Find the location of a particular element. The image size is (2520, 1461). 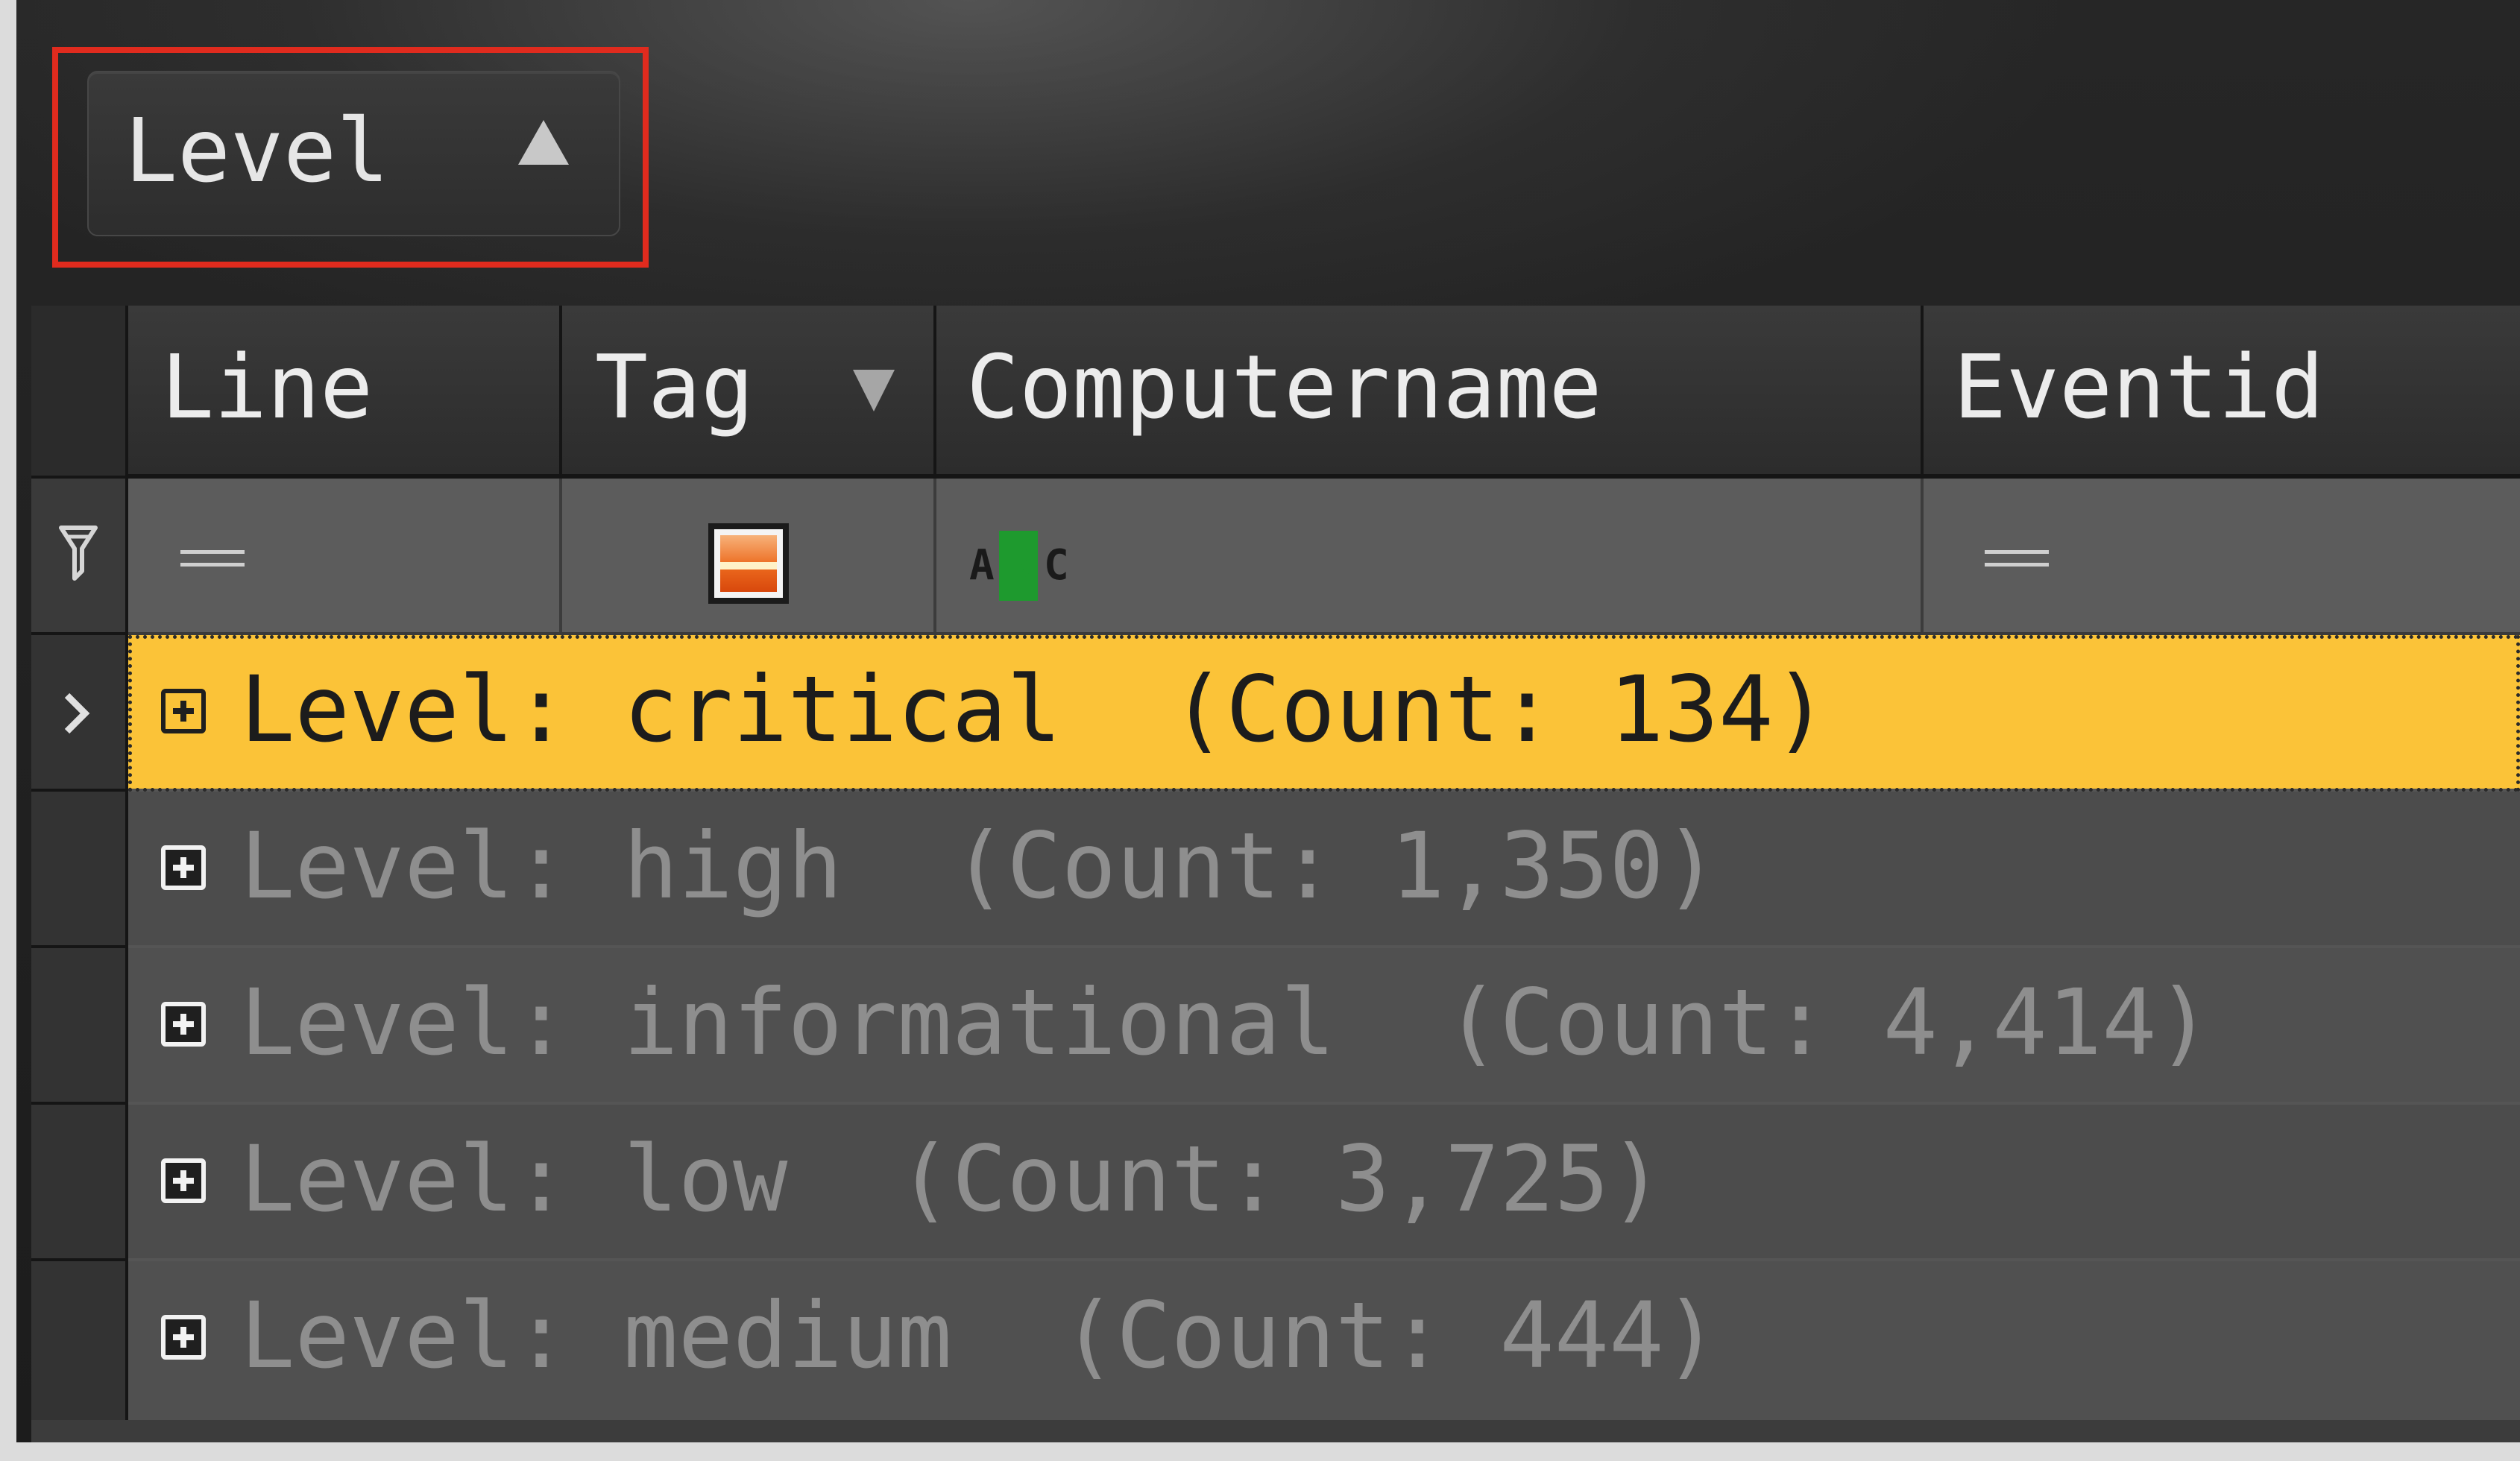

filter-cell-tag is located at coordinates (749, 555).